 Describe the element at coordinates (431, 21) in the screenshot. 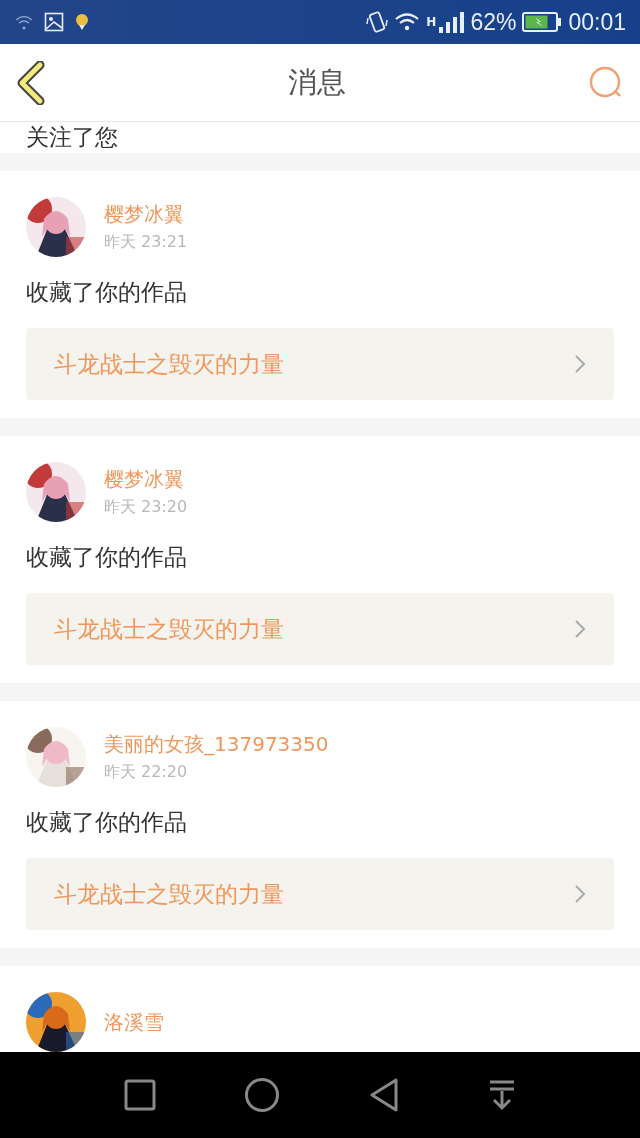

I see `network-type-label: H` at that location.